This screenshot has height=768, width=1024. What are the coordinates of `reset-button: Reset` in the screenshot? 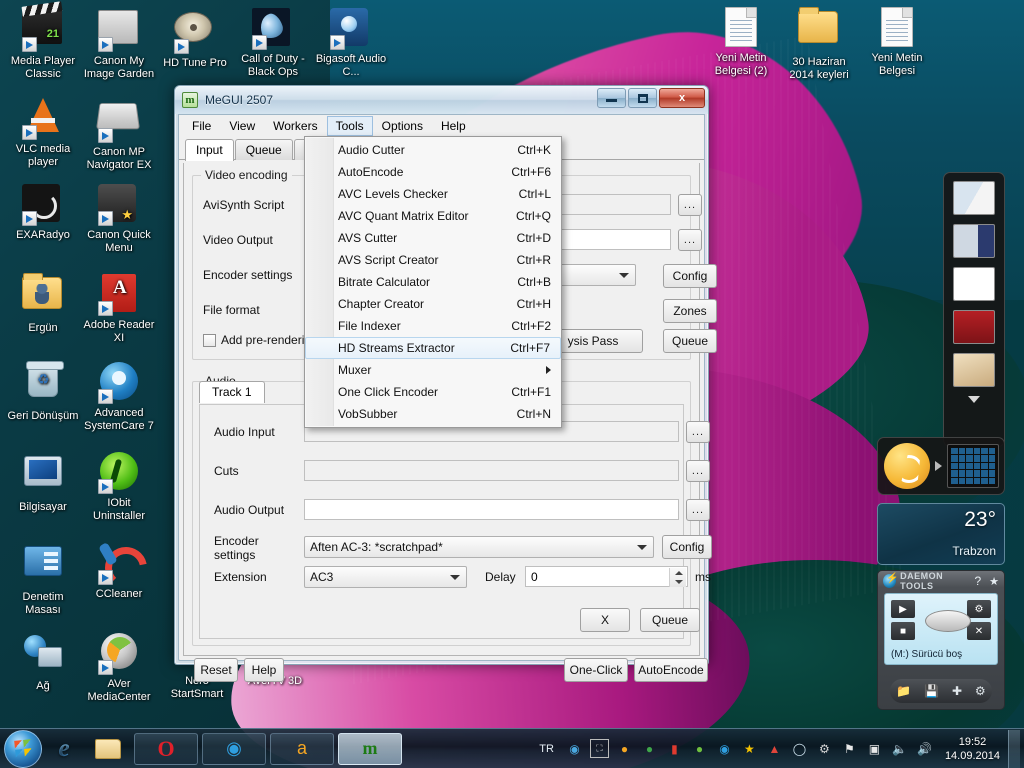 It's located at (216, 670).